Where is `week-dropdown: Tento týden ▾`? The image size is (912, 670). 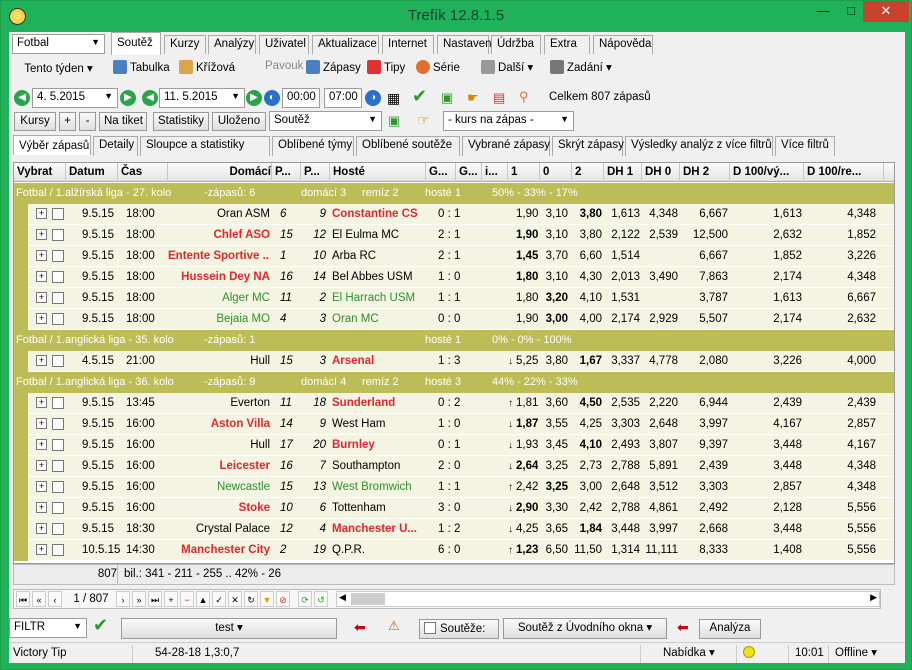
week-dropdown: Tento týden ▾ is located at coordinates (58, 70).